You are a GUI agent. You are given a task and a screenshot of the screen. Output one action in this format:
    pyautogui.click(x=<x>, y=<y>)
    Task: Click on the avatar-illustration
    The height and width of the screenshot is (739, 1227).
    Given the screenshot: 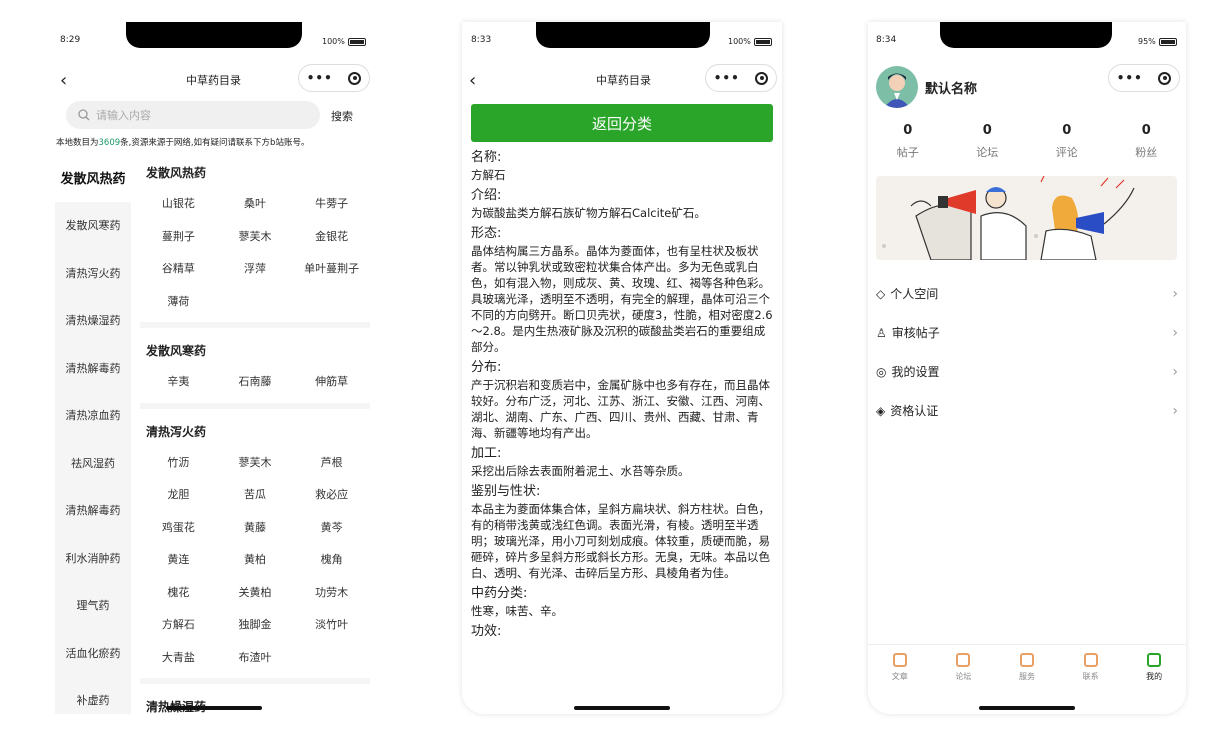 What is the action you would take?
    pyautogui.click(x=897, y=90)
    